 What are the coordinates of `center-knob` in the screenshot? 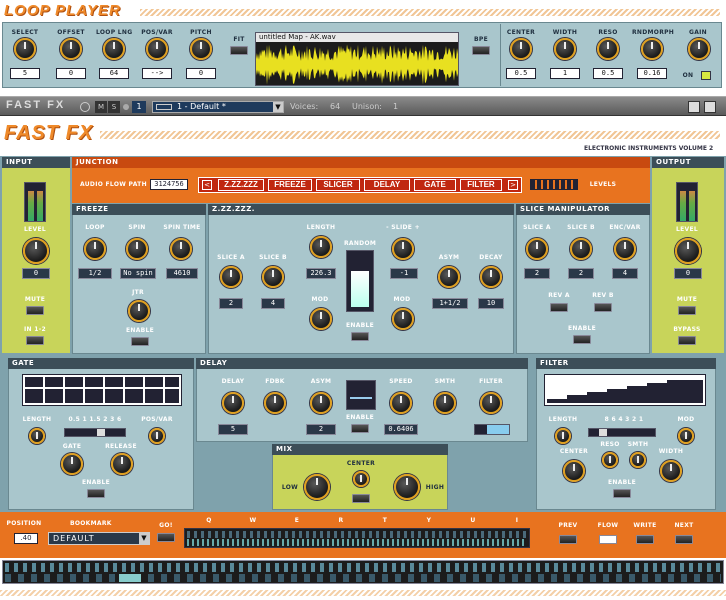 It's located at (521, 49).